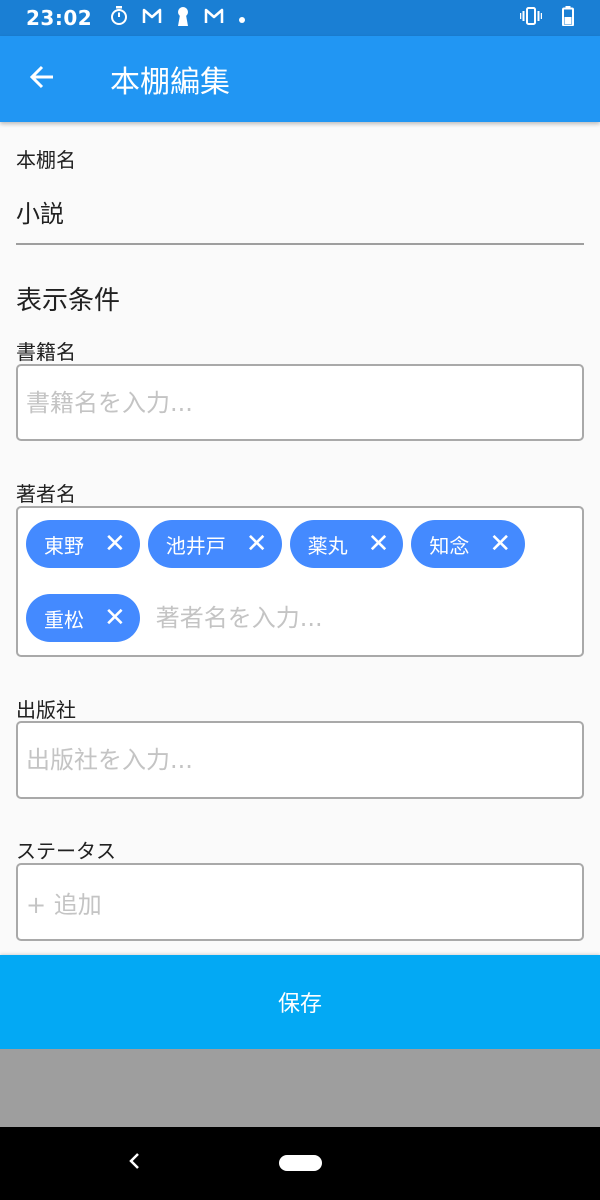  I want to click on status-time: 23:02, so click(59, 18).